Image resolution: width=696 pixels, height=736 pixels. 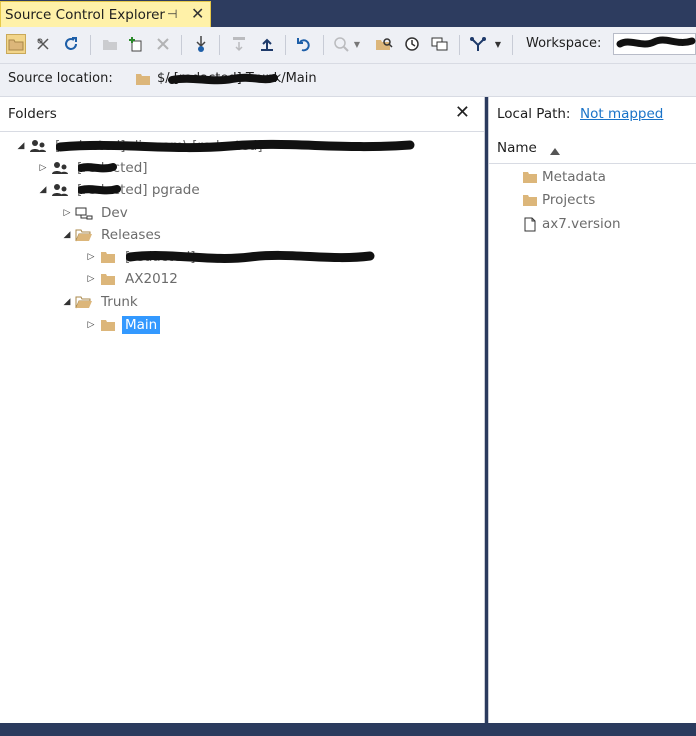 What do you see at coordinates (172, 14) in the screenshot?
I see `pin-icon: ⊣` at bounding box center [172, 14].